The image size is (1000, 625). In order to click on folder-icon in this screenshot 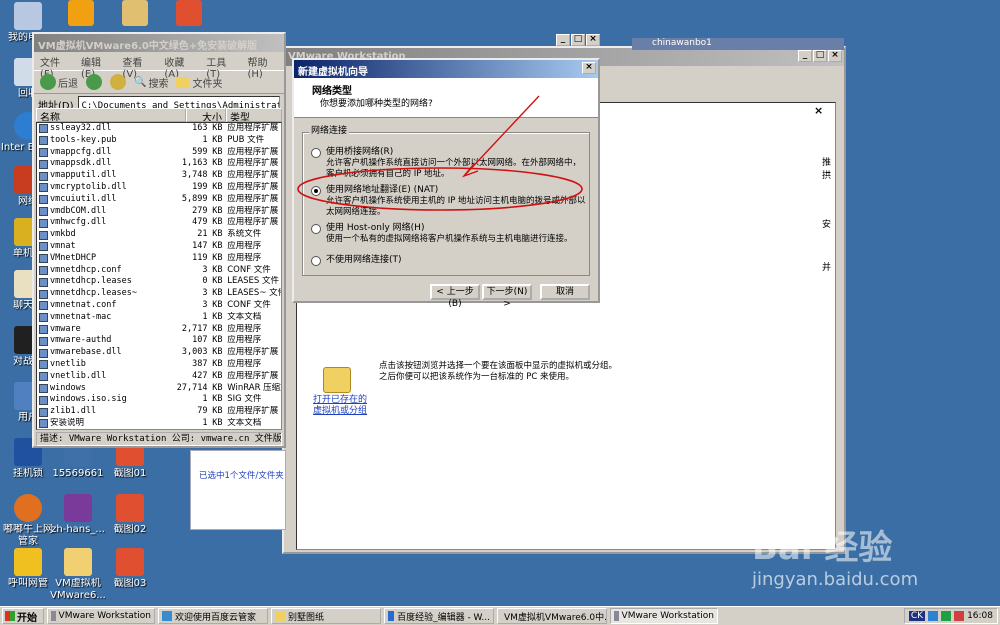, I will do `click(280, 616)`.